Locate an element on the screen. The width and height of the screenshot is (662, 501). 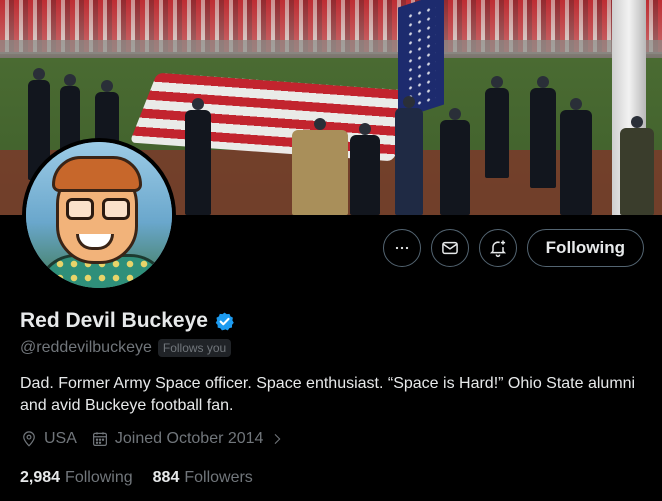
verified-badge-icon is located at coordinates (224, 321).